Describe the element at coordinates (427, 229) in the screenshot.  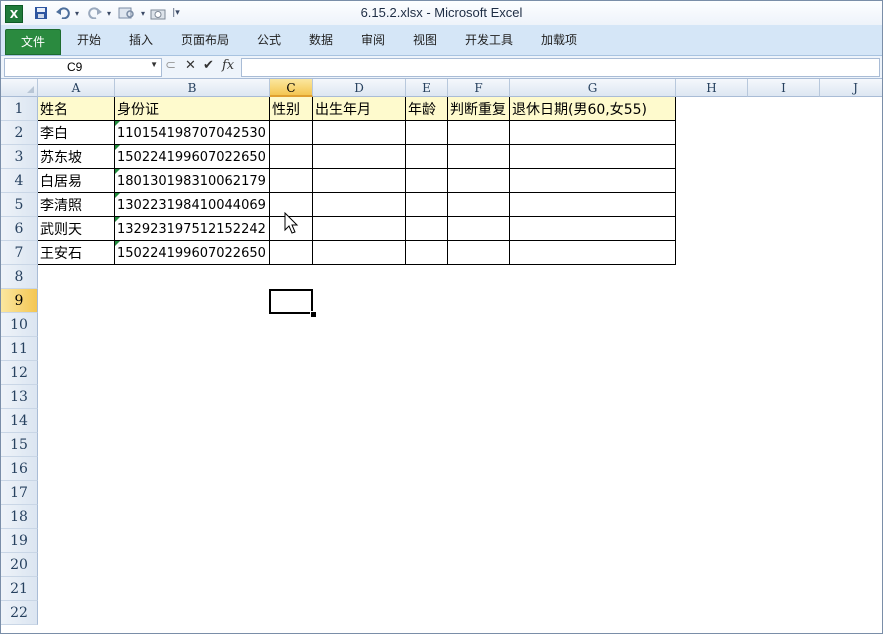
I see `cell-e6` at that location.